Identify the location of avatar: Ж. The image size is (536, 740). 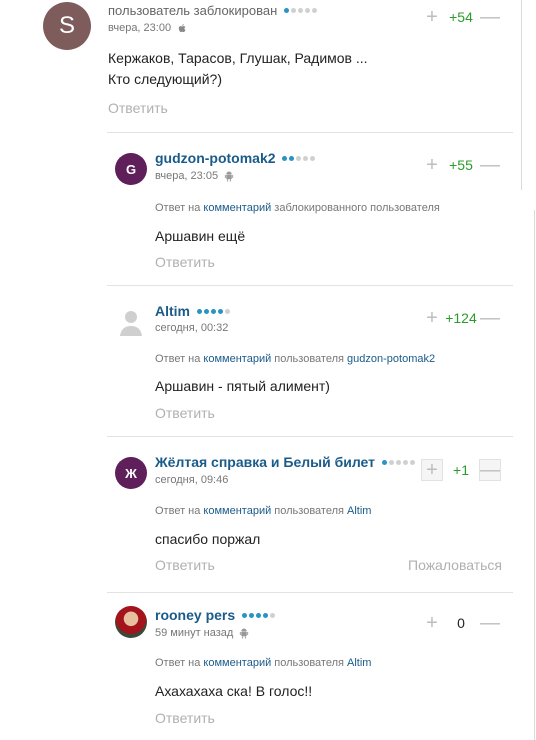
(131, 473).